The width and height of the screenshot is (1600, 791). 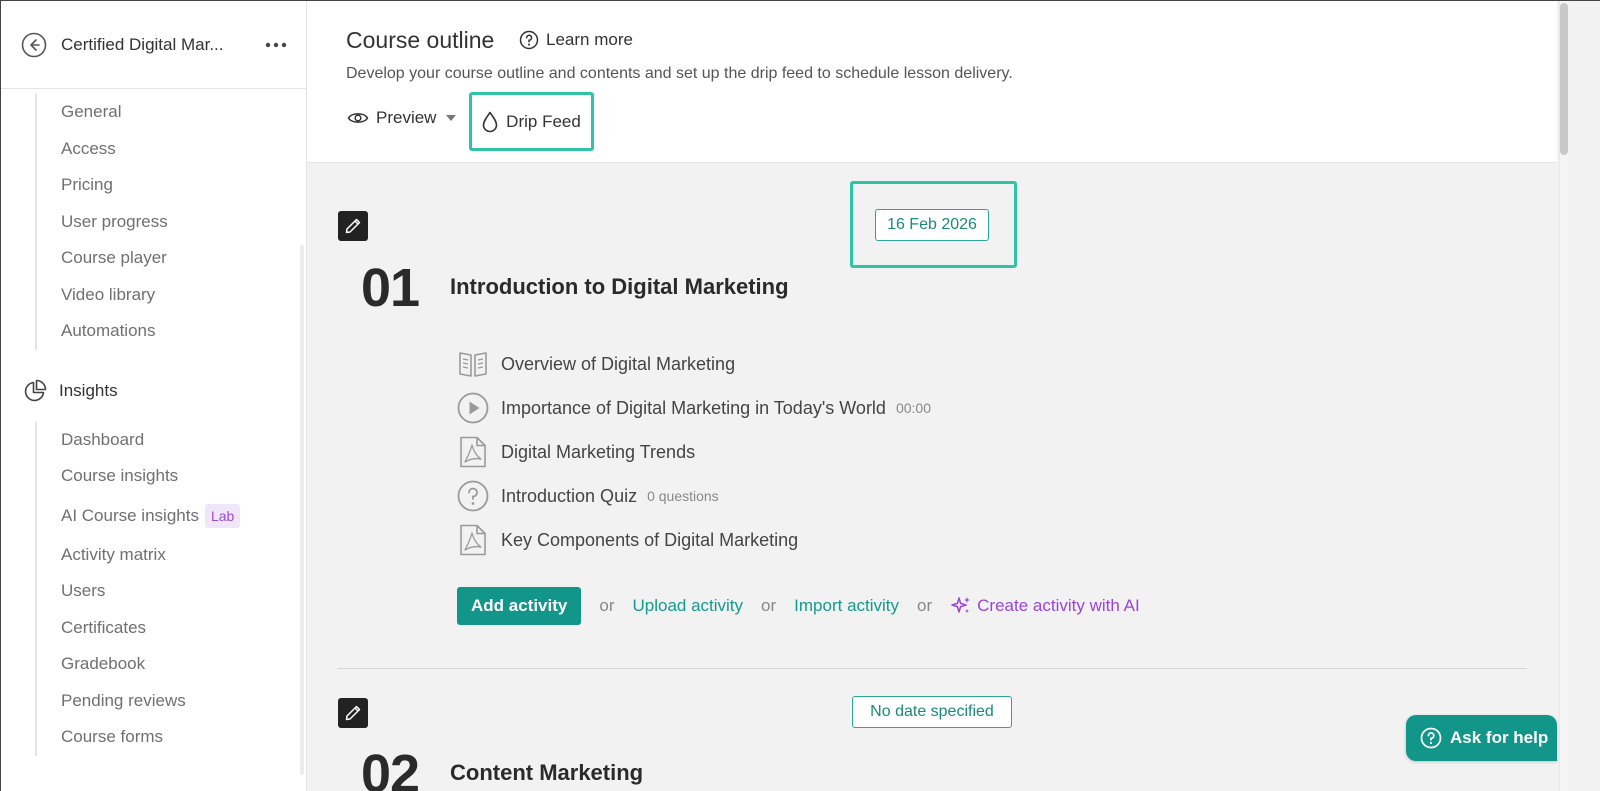 What do you see at coordinates (171, 628) in the screenshot?
I see `sidebar-item-certificates: Certificates` at bounding box center [171, 628].